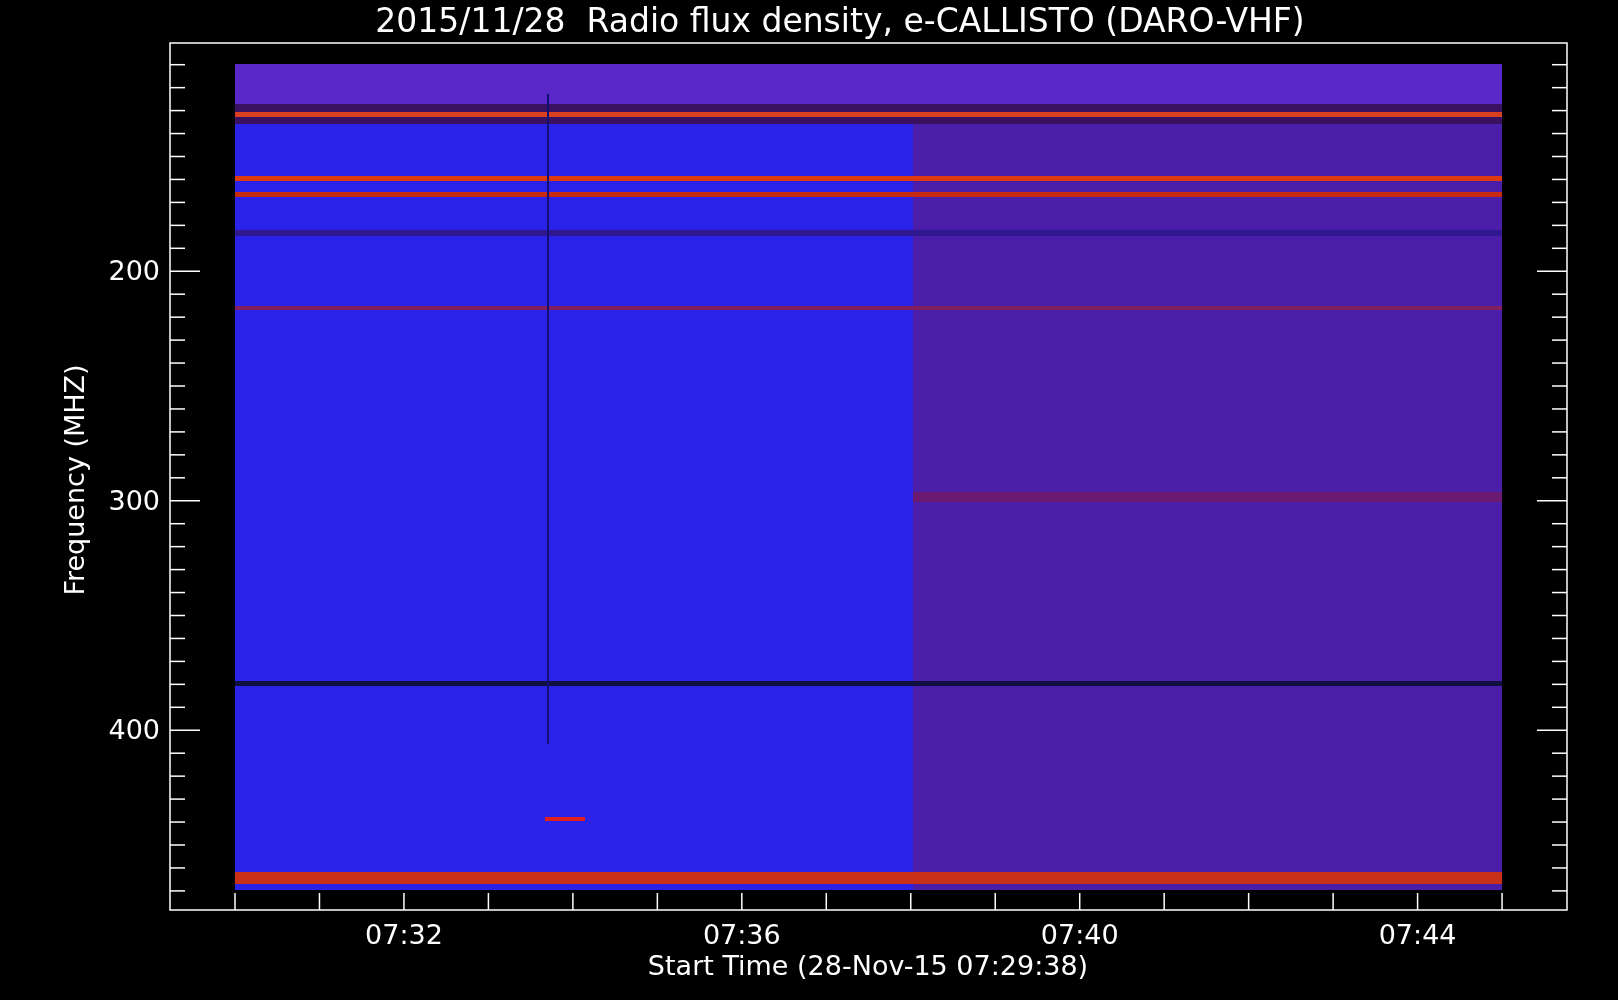 This screenshot has width=1618, height=1000. Describe the element at coordinates (741, 934) in the screenshot. I see `x-tick-label: 07:36` at that location.